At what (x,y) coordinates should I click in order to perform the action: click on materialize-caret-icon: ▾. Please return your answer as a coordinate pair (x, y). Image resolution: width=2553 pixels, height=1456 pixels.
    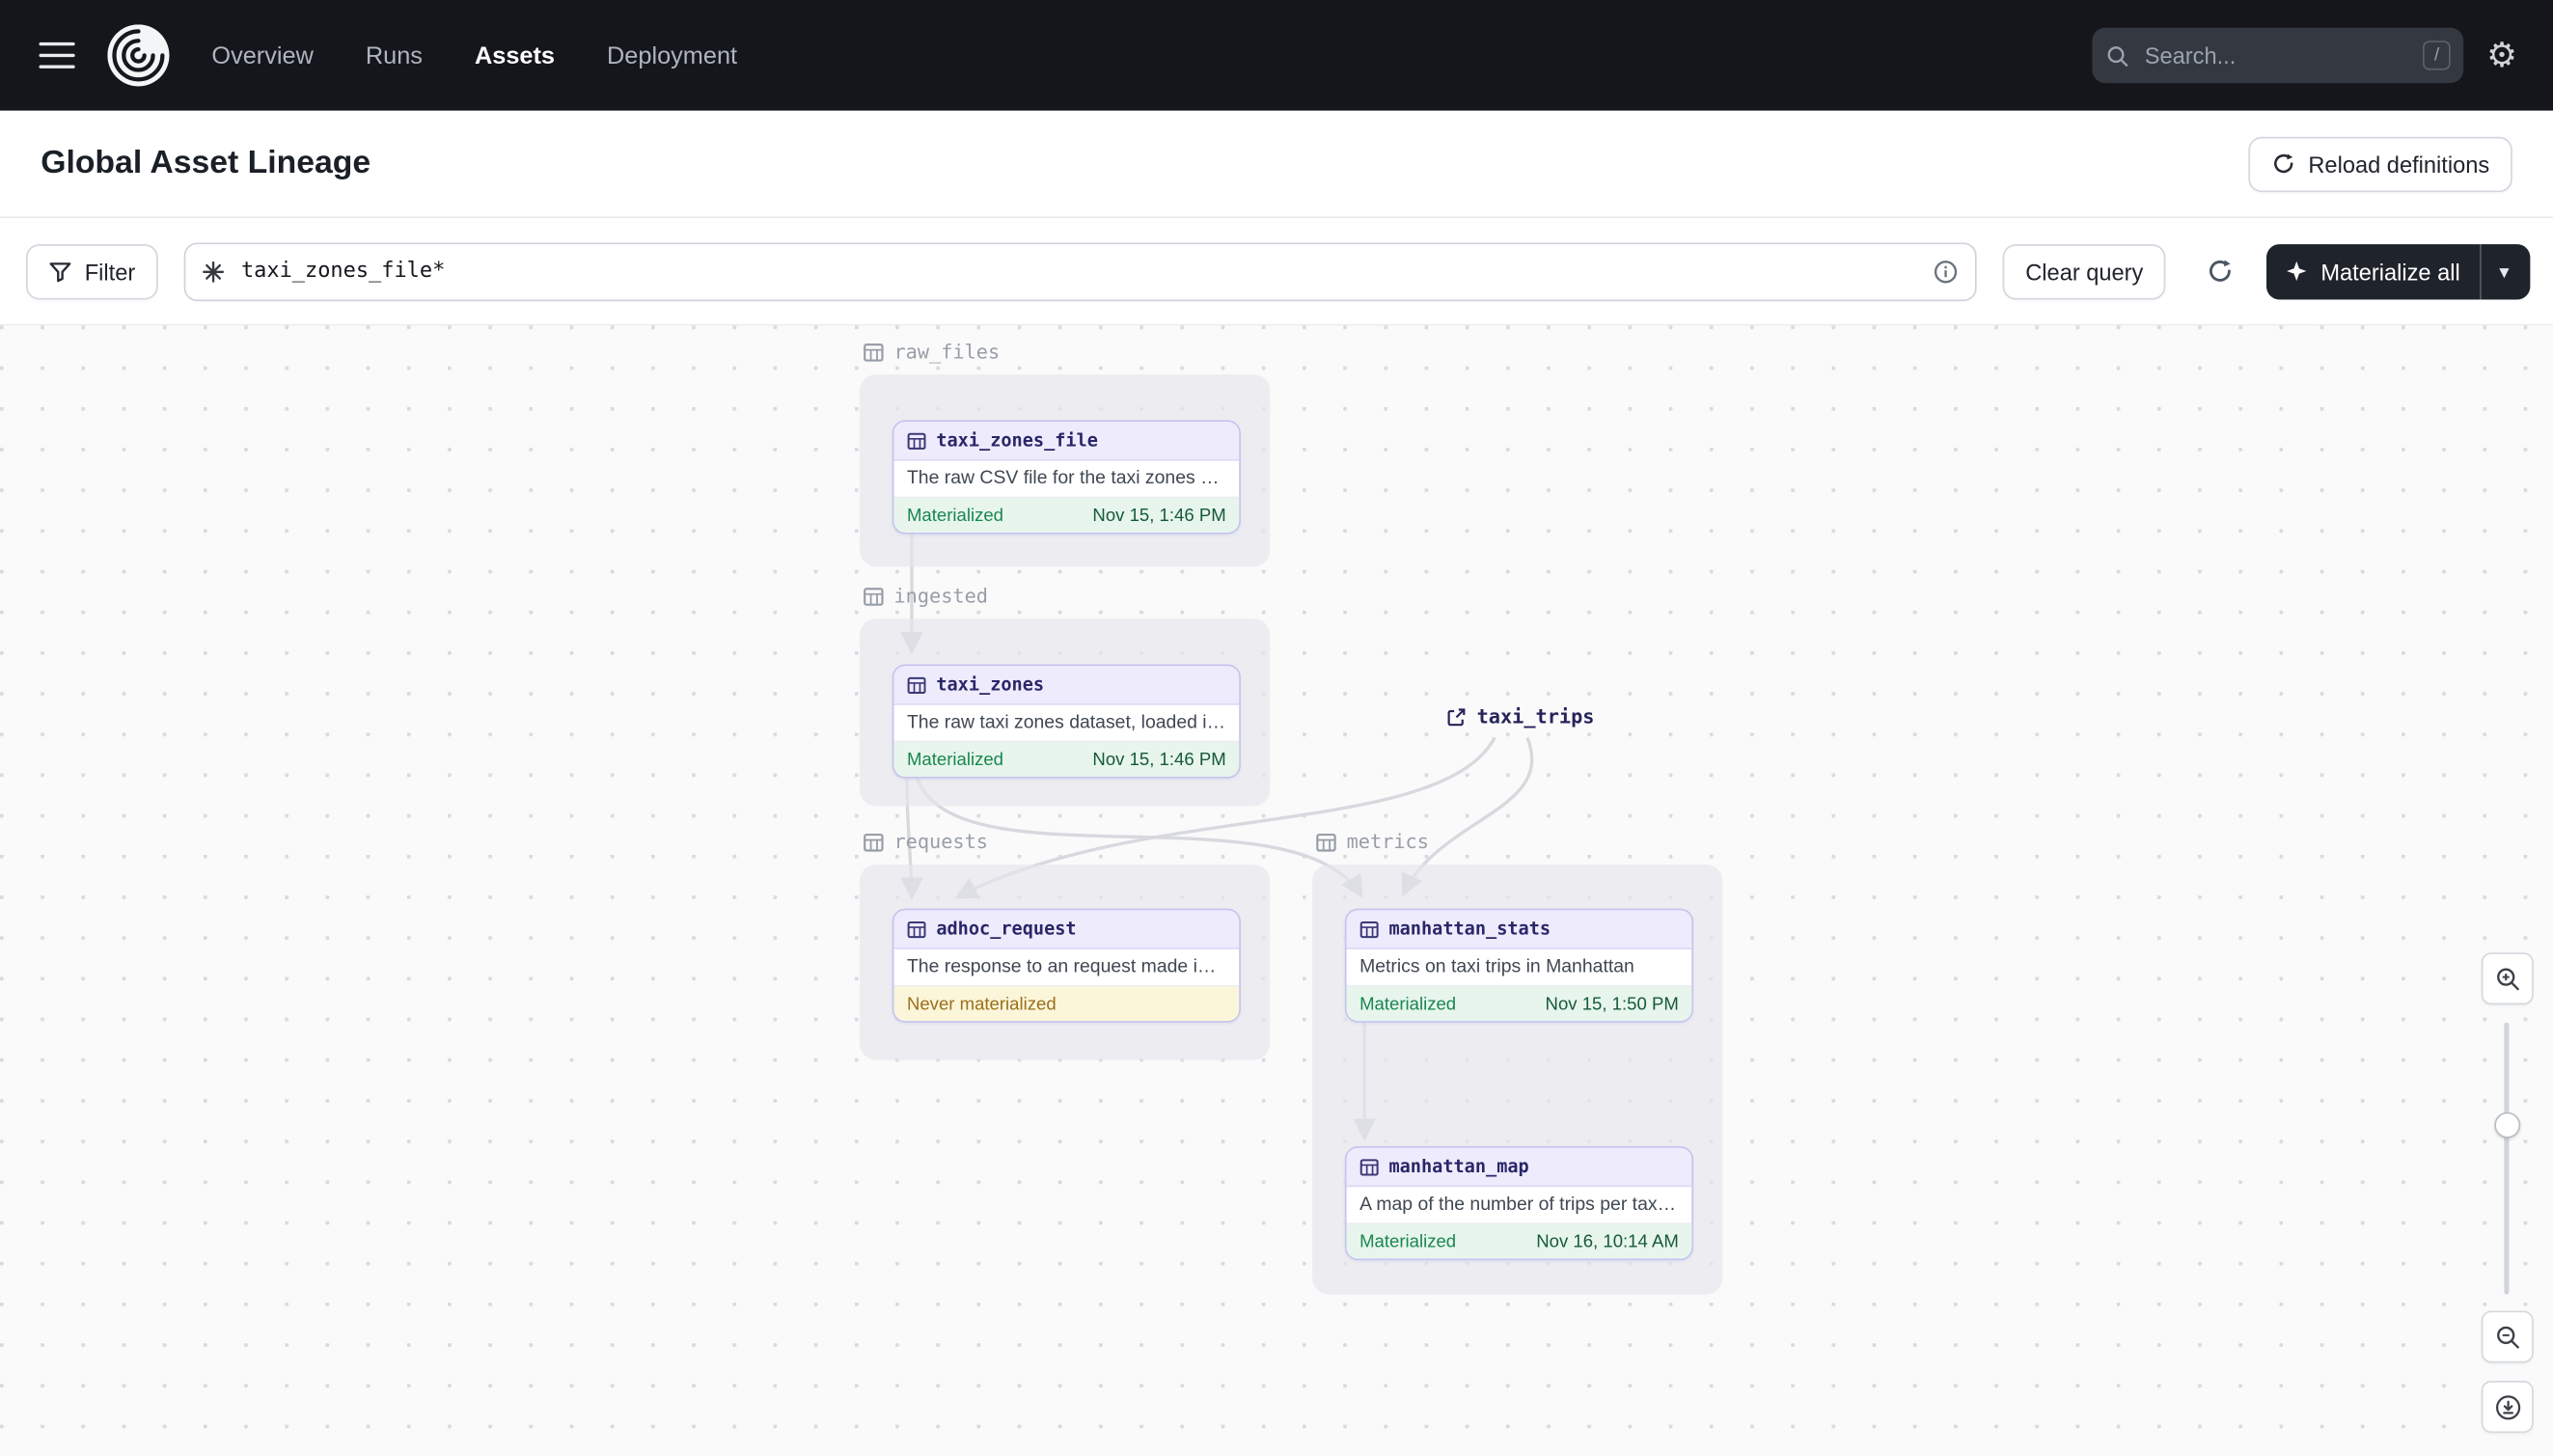
    Looking at the image, I should click on (2503, 271).